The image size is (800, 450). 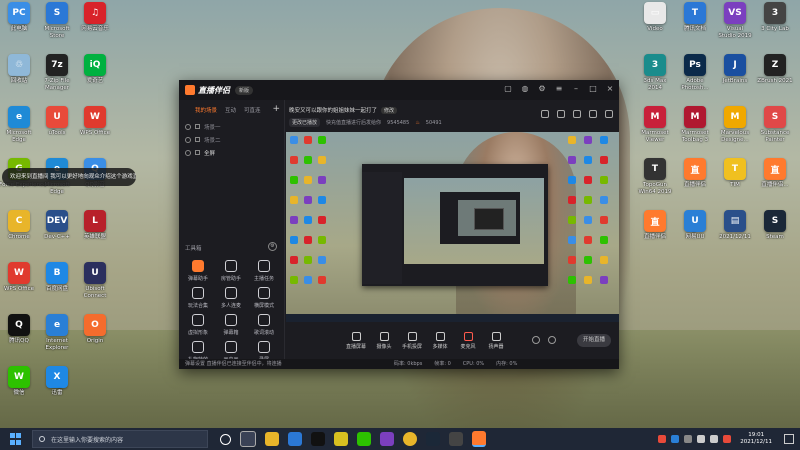 I want to click on tim-icon, so click(x=341, y=439).